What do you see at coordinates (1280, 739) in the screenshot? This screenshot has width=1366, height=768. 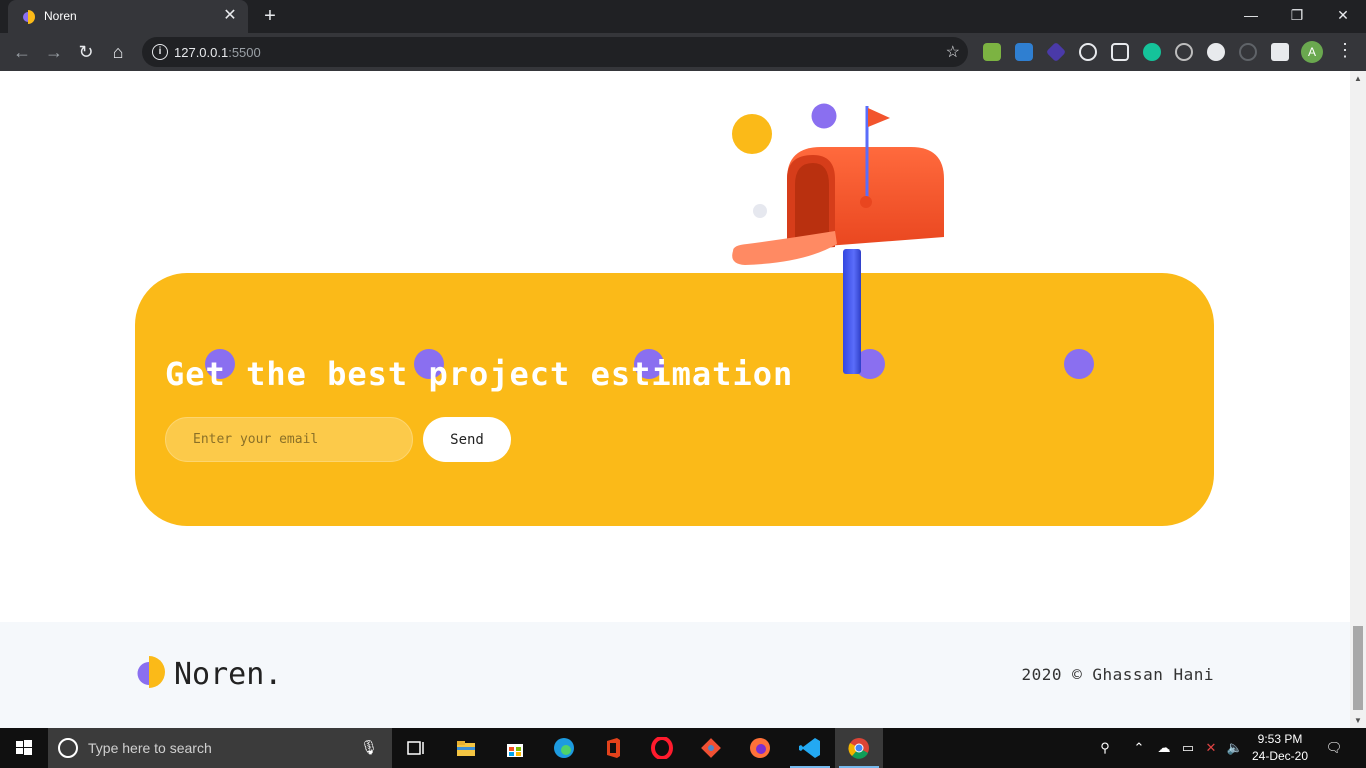 I see `clock-time: 9:53 PM` at bounding box center [1280, 739].